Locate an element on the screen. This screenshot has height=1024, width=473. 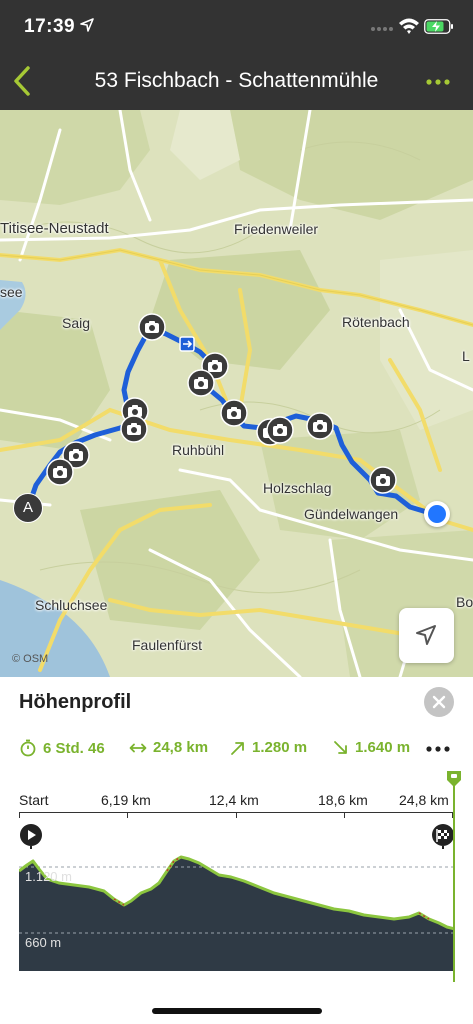
elevation-upper-label: 1.120 m is located at coordinates (48, 876).